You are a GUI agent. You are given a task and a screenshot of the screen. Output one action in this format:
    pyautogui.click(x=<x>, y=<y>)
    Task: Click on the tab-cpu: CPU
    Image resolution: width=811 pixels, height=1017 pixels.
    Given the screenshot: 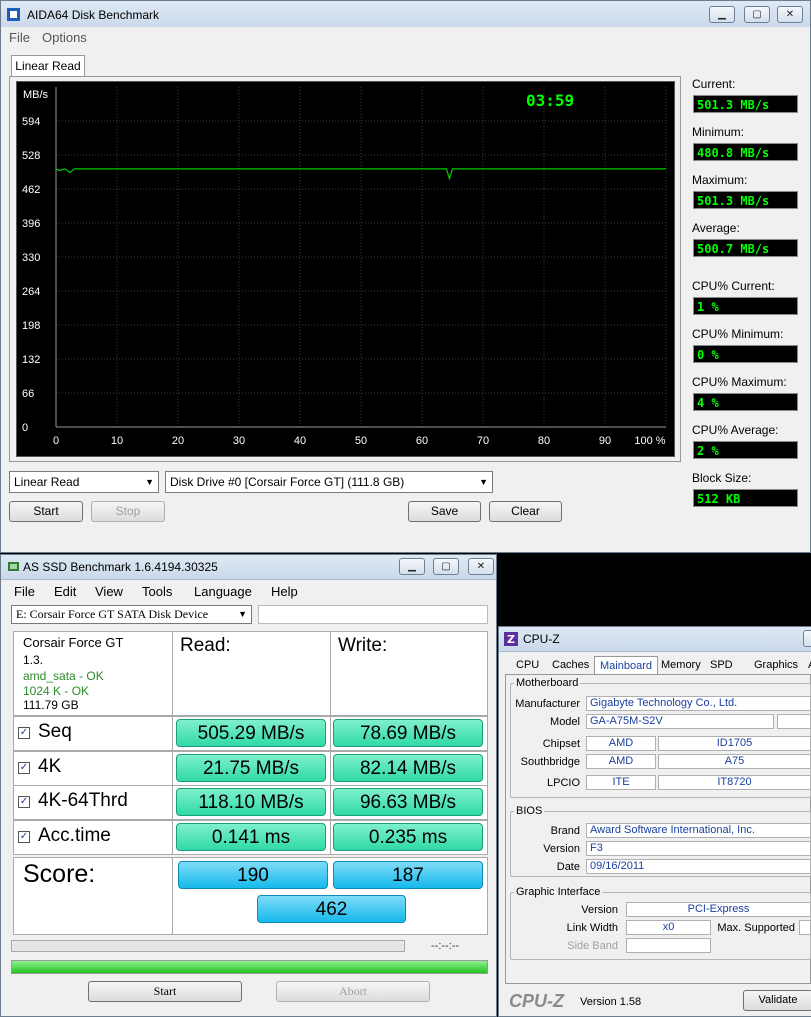 What is the action you would take?
    pyautogui.click(x=527, y=665)
    